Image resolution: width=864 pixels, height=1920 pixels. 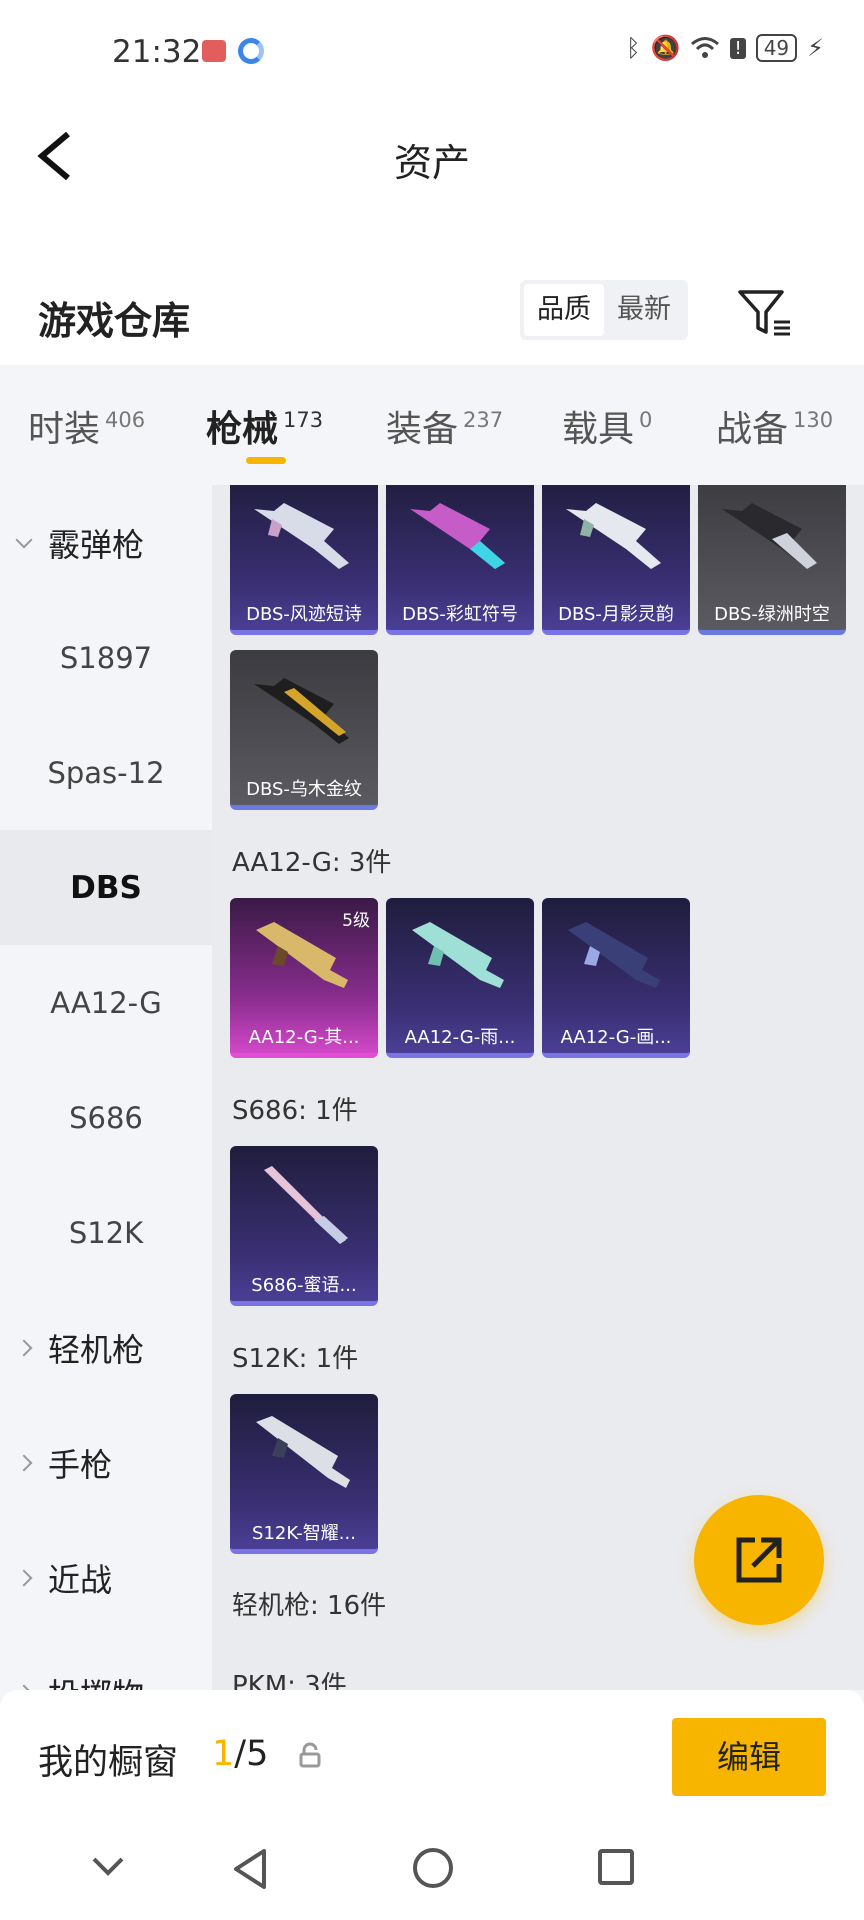 What do you see at coordinates (251, 1754) in the screenshot?
I see `showcase-count-total: /5` at bounding box center [251, 1754].